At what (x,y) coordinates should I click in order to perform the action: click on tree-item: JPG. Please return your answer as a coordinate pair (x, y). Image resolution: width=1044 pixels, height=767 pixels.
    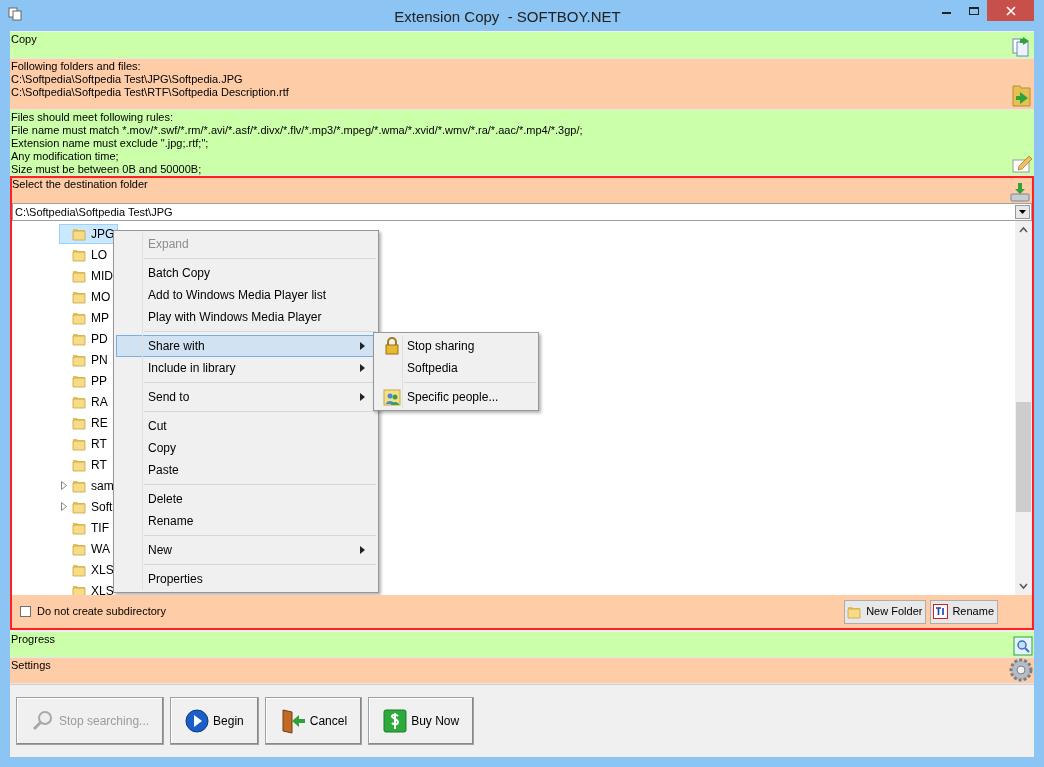
    Looking at the image, I should click on (89, 233).